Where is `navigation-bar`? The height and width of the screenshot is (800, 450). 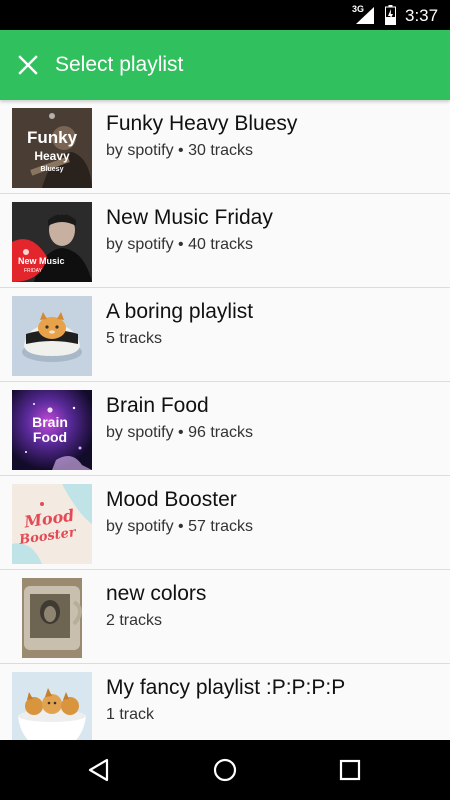
navigation-bar is located at coordinates (225, 770).